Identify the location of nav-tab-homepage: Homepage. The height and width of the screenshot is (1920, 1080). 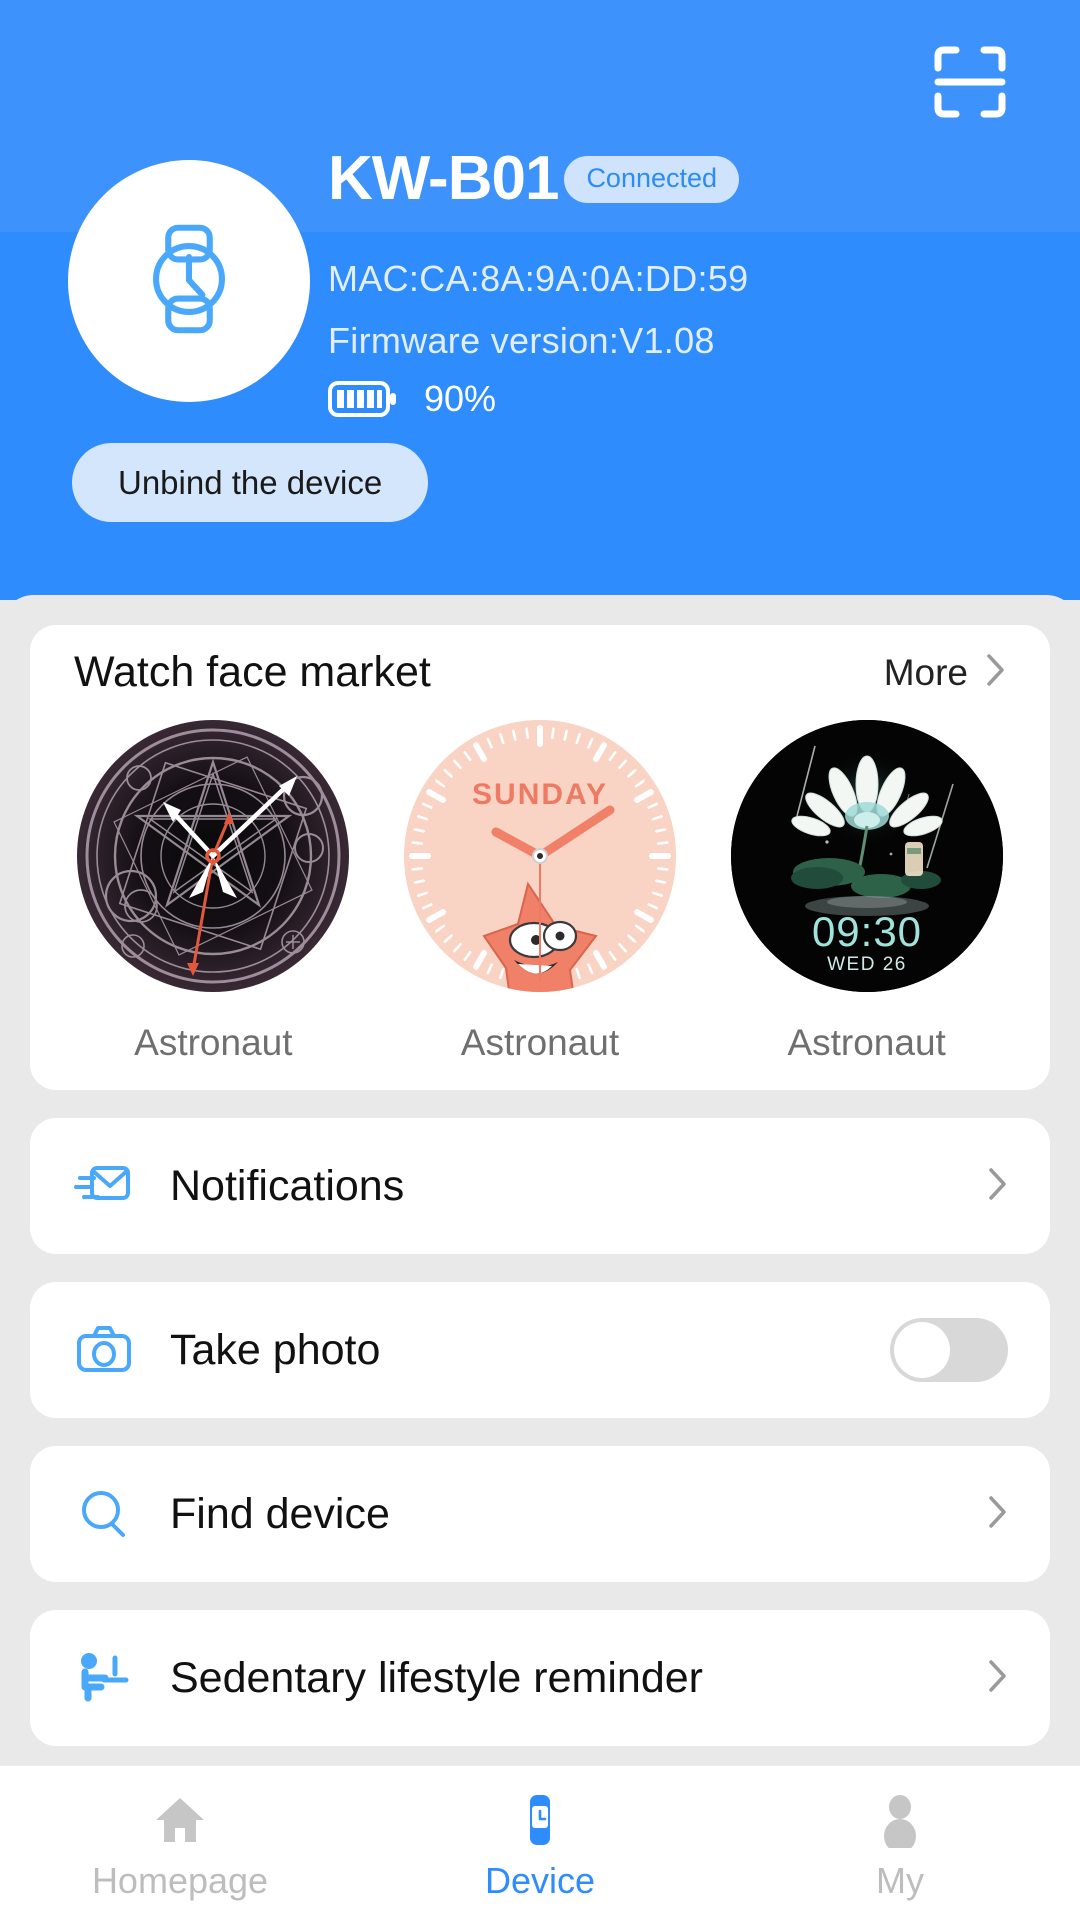
(180, 1843).